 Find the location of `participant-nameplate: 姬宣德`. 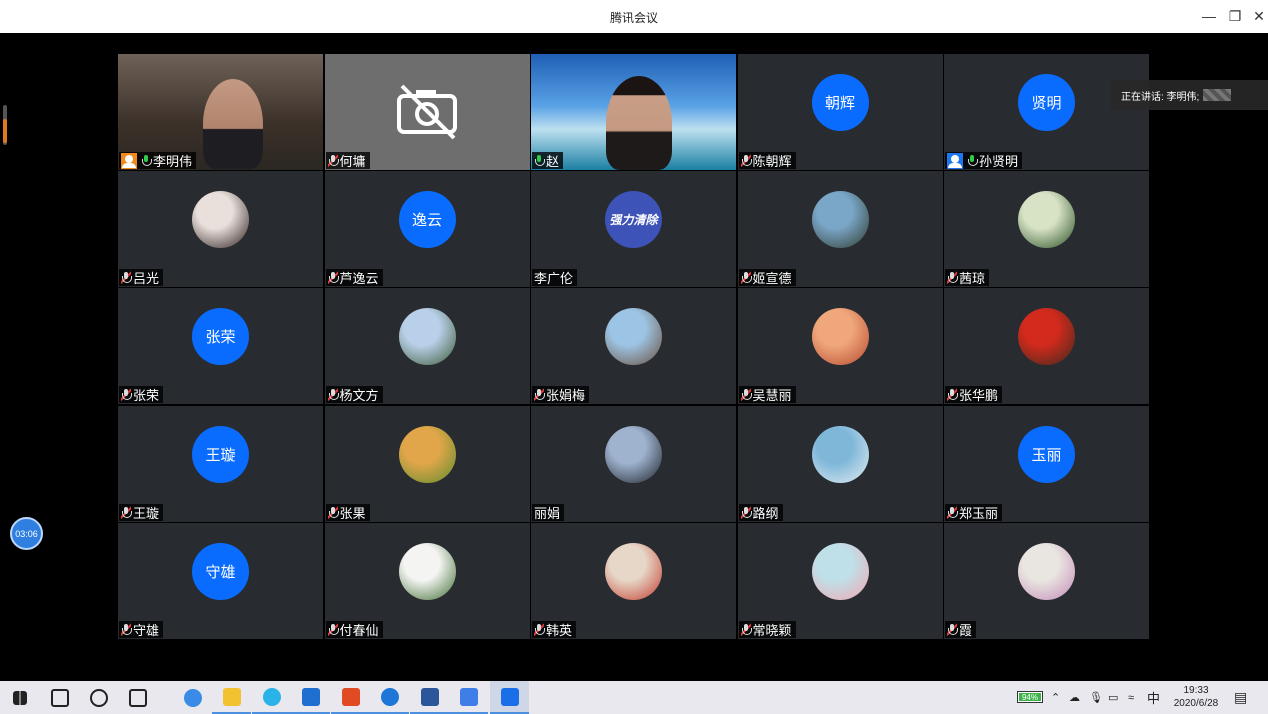

participant-nameplate: 姬宣德 is located at coordinates (767, 278).